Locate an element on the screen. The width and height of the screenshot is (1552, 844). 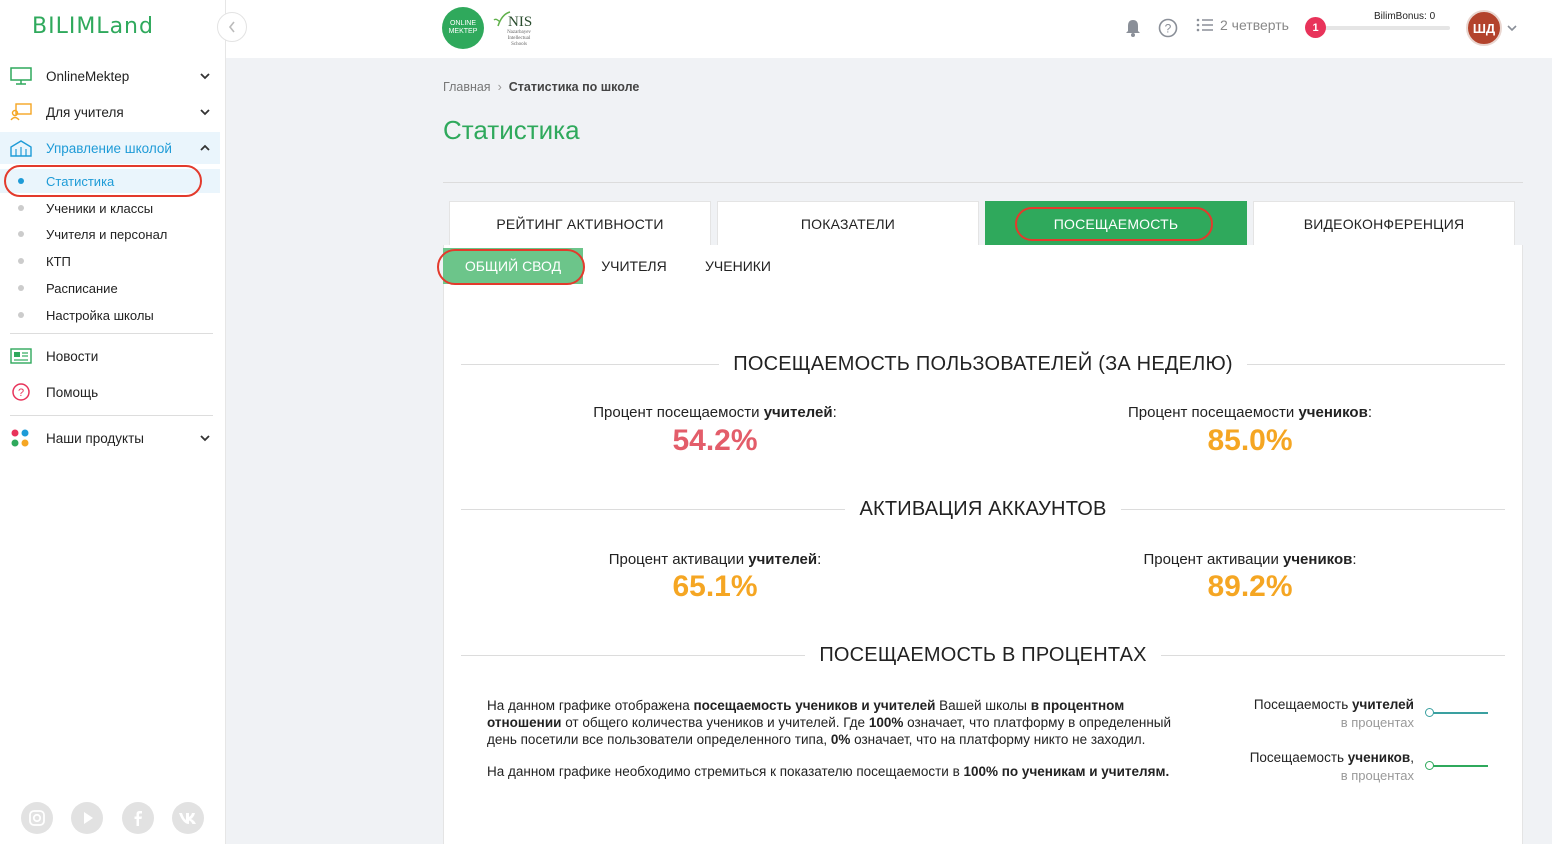
quarter-selector: 2 четверть is located at coordinates (1242, 25).